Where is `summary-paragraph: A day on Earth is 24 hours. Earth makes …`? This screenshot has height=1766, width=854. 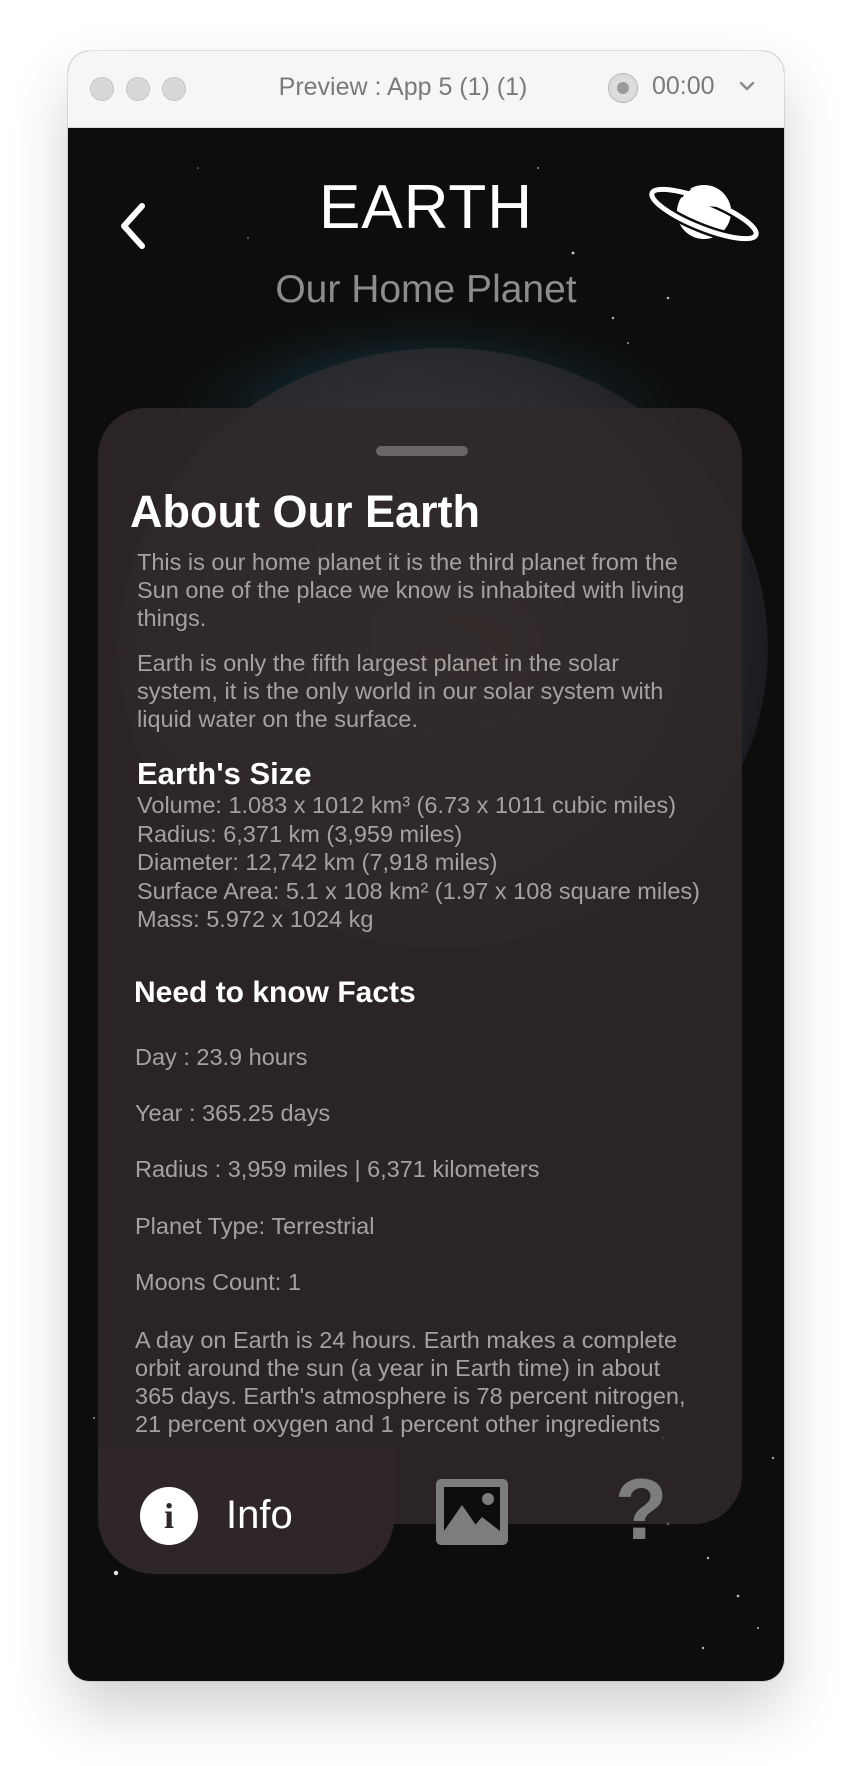
summary-paragraph: A day on Earth is 24 hours. Earth makes … is located at coordinates (410, 1382).